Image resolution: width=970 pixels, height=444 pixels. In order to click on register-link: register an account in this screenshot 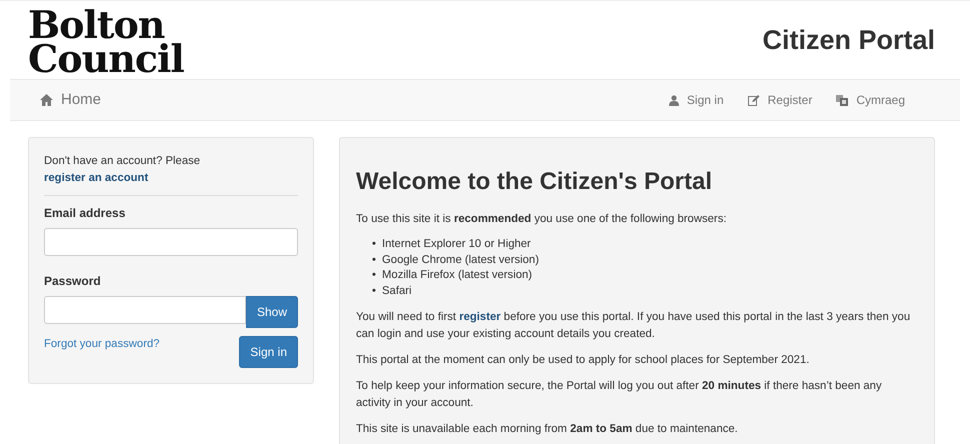, I will do `click(96, 178)`.